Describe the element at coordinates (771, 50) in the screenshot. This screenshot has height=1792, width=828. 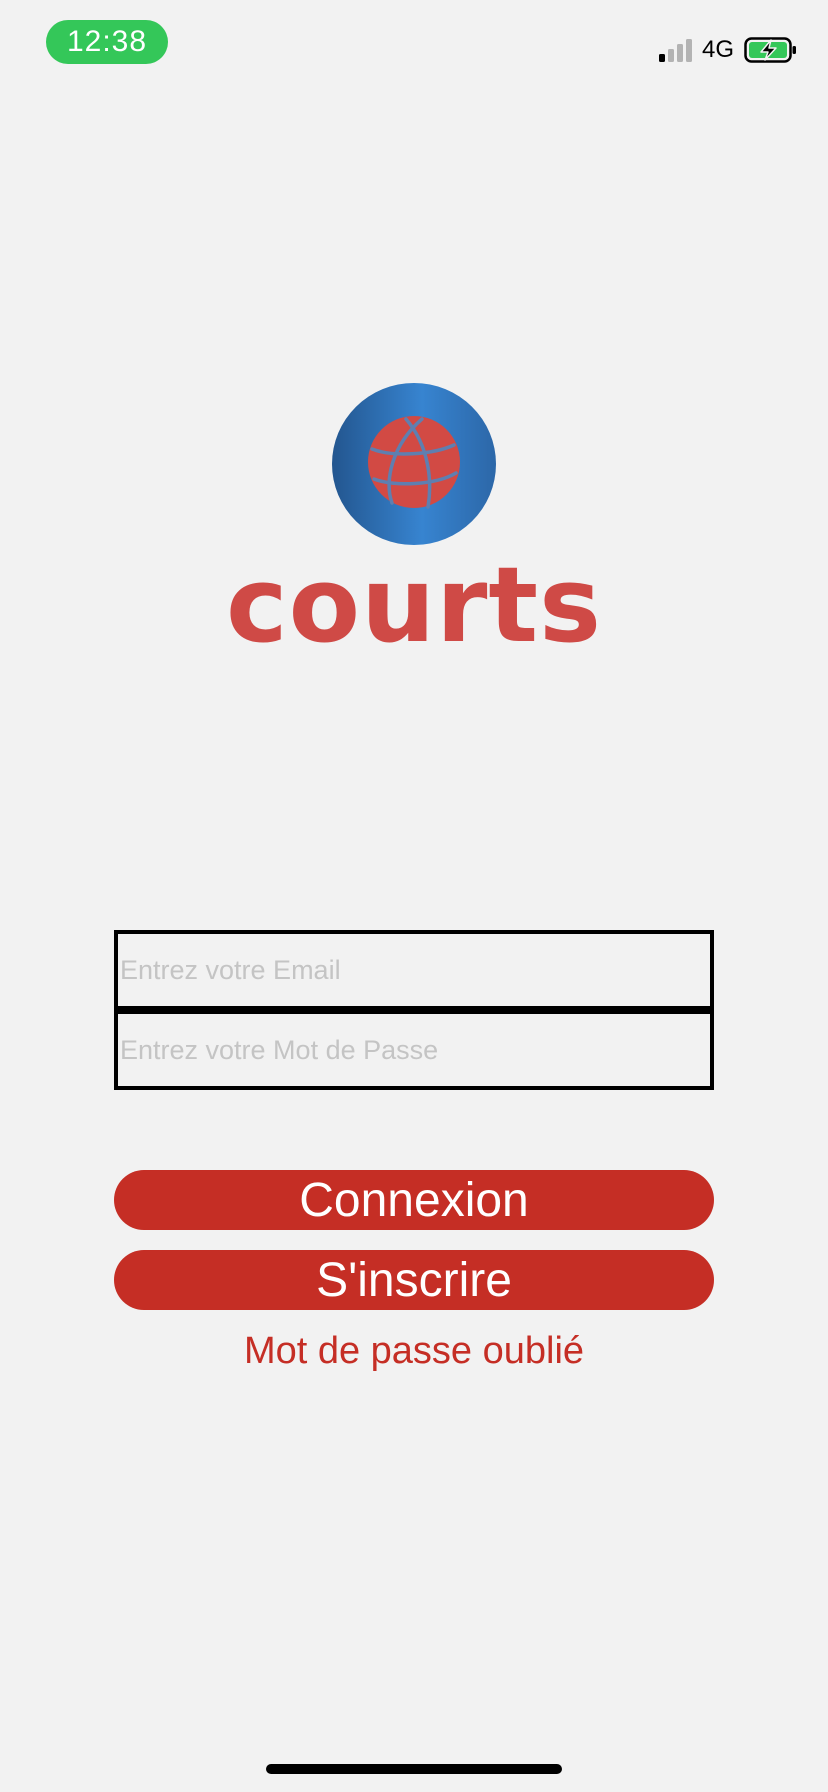
I see `battery-charging-icon` at that location.